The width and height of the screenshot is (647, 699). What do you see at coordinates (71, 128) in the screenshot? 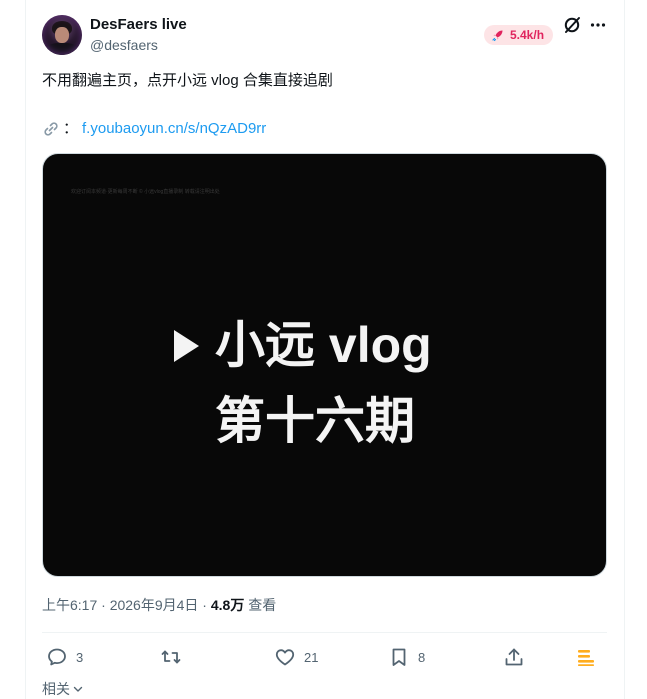
I see `link-colon: ：` at bounding box center [71, 128].